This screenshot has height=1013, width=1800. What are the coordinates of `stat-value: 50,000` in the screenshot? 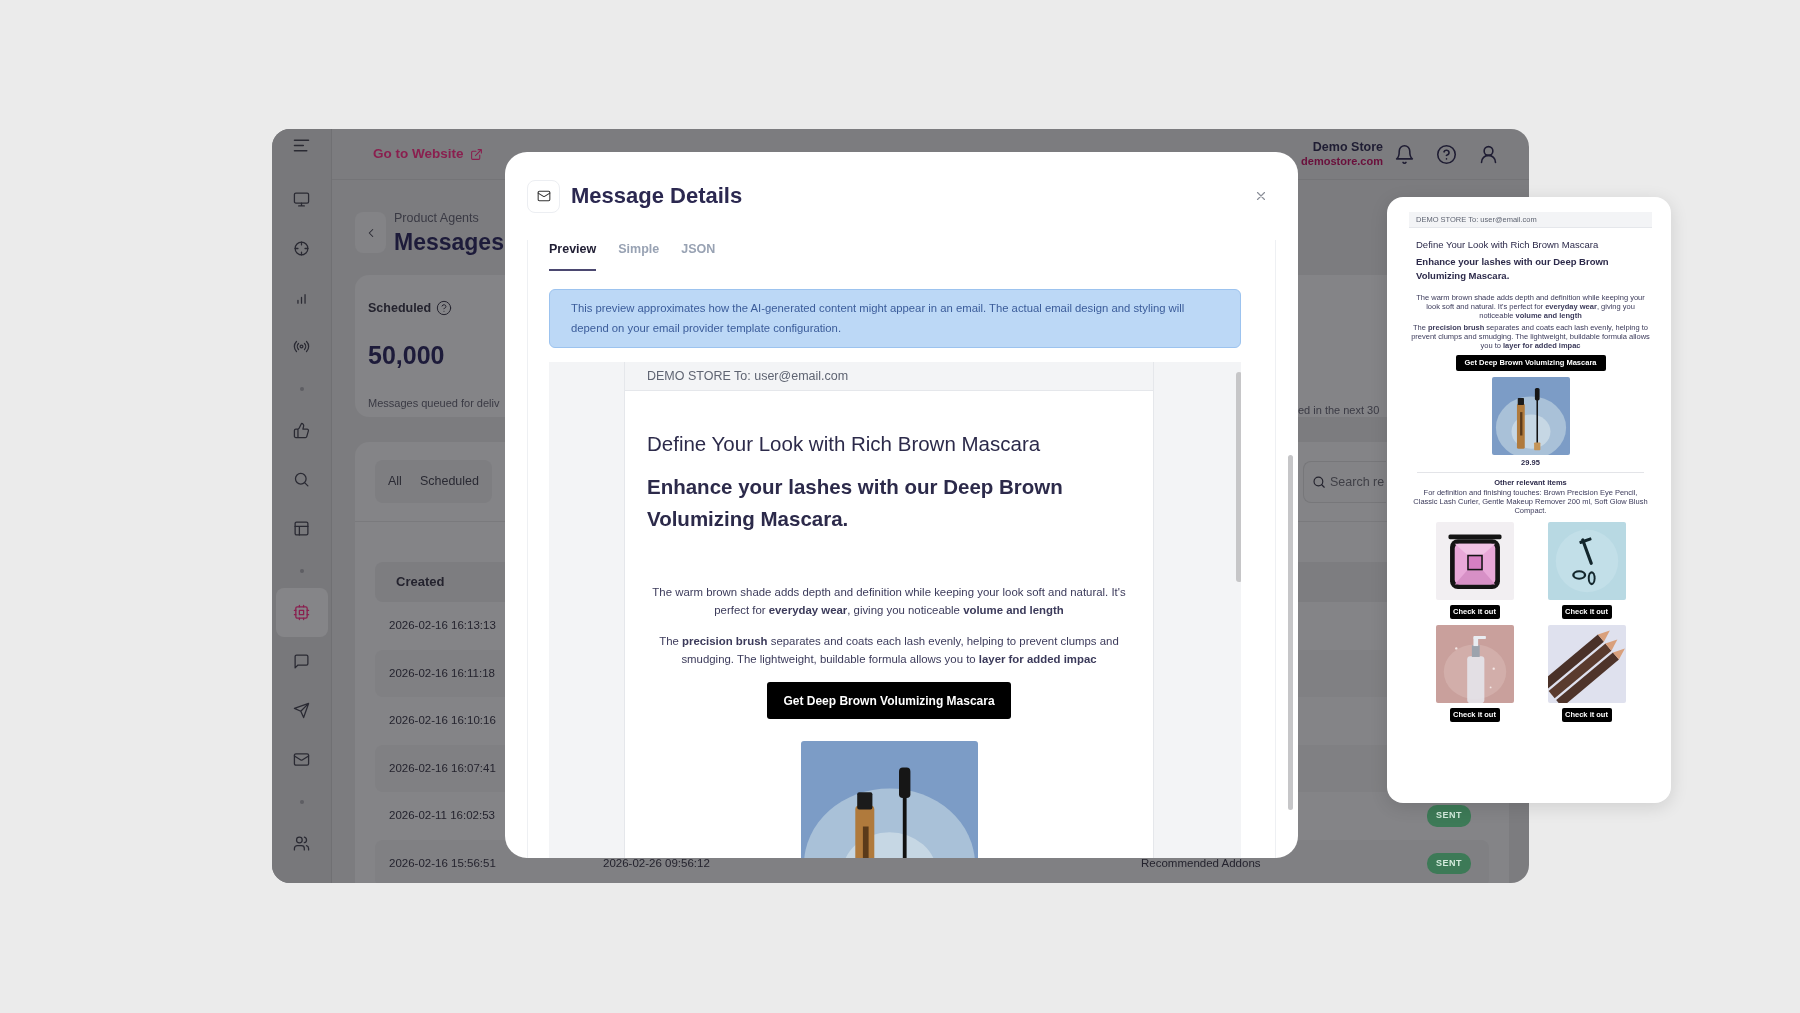 It's located at (406, 356).